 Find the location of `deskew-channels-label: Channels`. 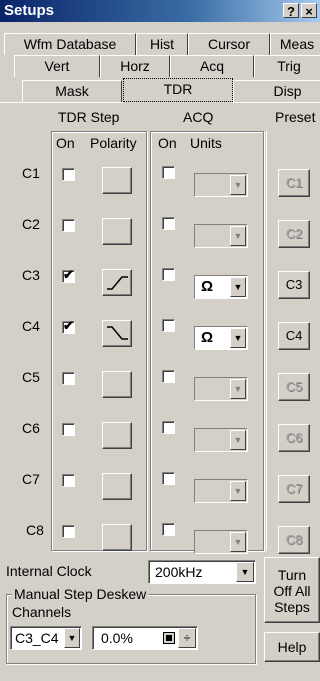

deskew-channels-label: Channels is located at coordinates (42, 612).